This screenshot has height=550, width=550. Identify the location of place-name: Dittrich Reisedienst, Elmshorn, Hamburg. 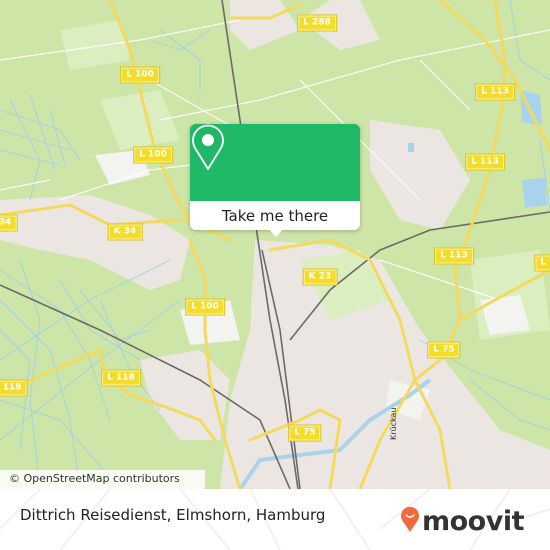
(173, 515).